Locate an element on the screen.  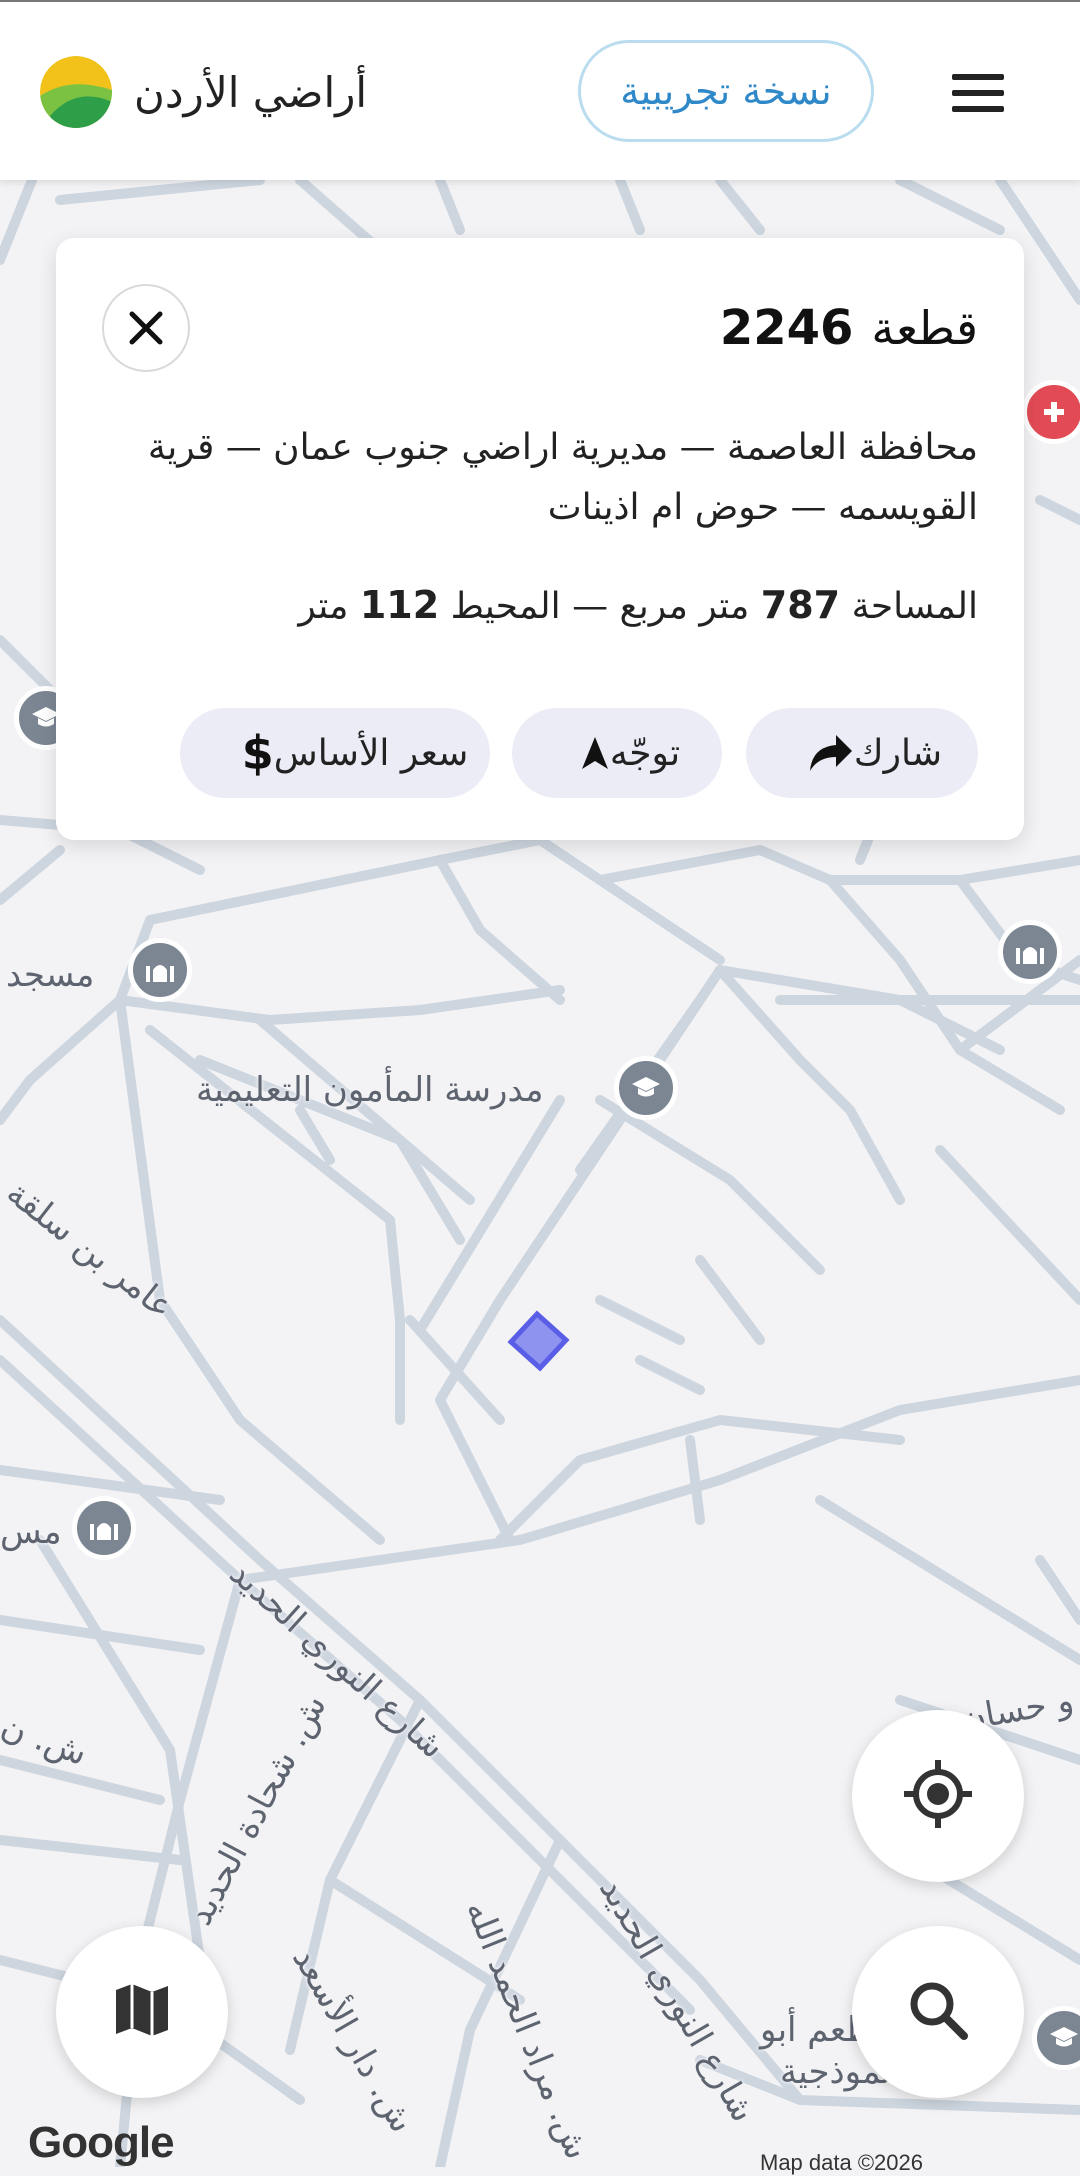
share-label: شارك is located at coordinates (898, 753).